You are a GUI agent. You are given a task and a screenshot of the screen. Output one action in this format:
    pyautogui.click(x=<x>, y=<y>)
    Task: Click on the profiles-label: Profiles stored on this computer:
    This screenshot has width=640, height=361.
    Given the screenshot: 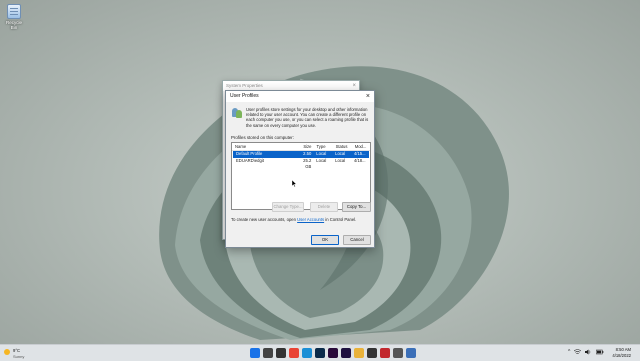 What is the action you would take?
    pyautogui.click(x=262, y=137)
    